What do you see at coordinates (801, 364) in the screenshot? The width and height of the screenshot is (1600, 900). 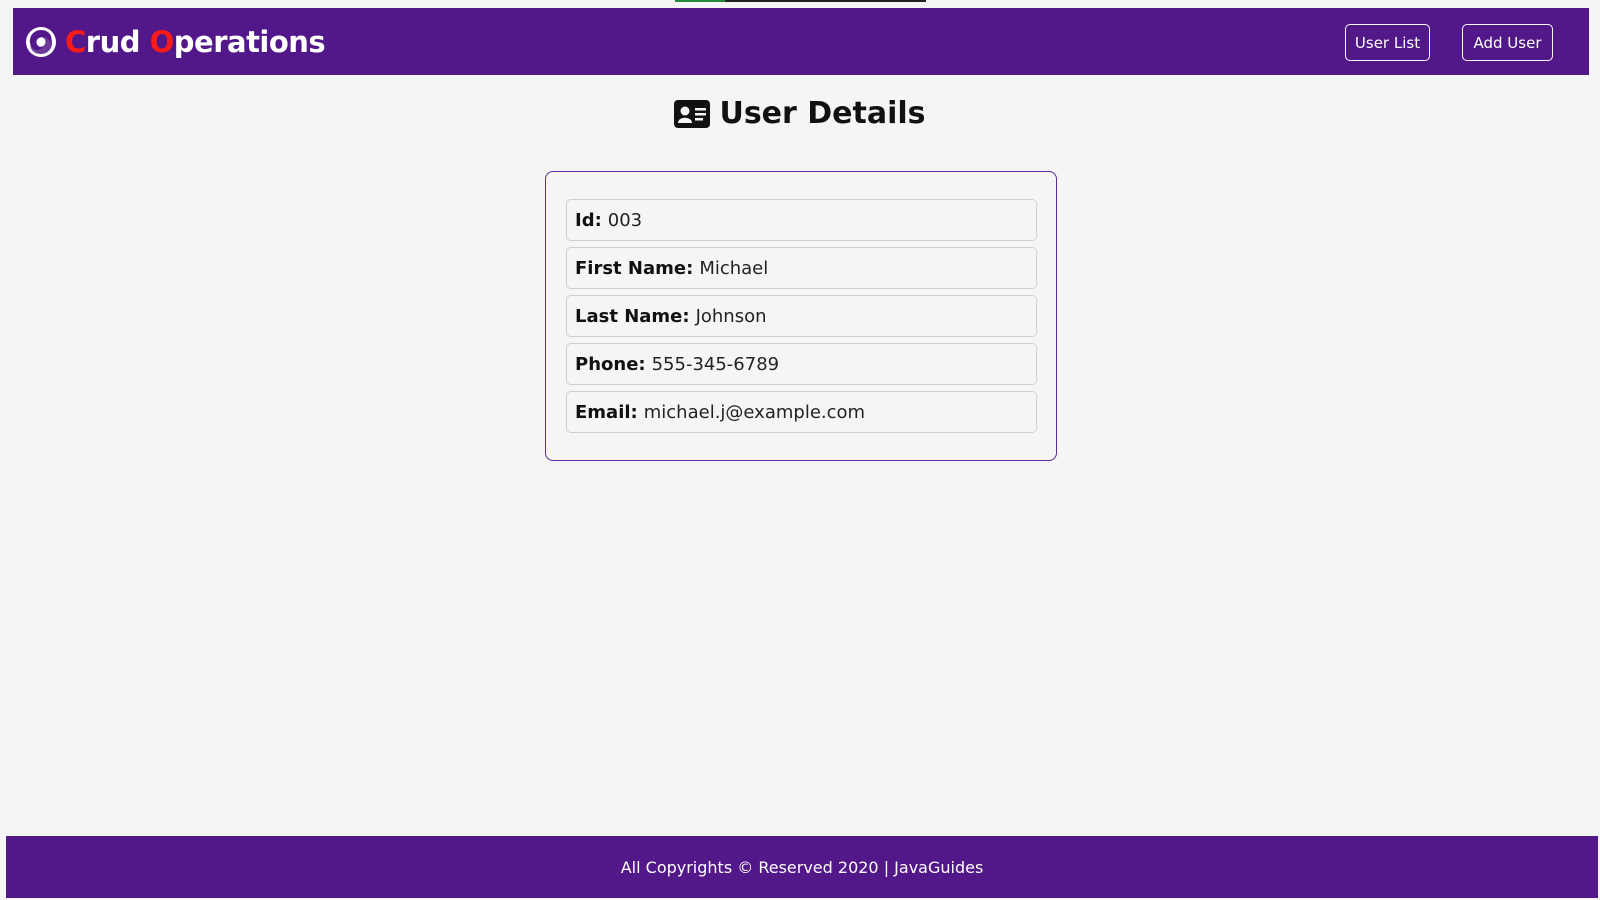 I see `detail-row-phone: Phone: 555-345-6789` at bounding box center [801, 364].